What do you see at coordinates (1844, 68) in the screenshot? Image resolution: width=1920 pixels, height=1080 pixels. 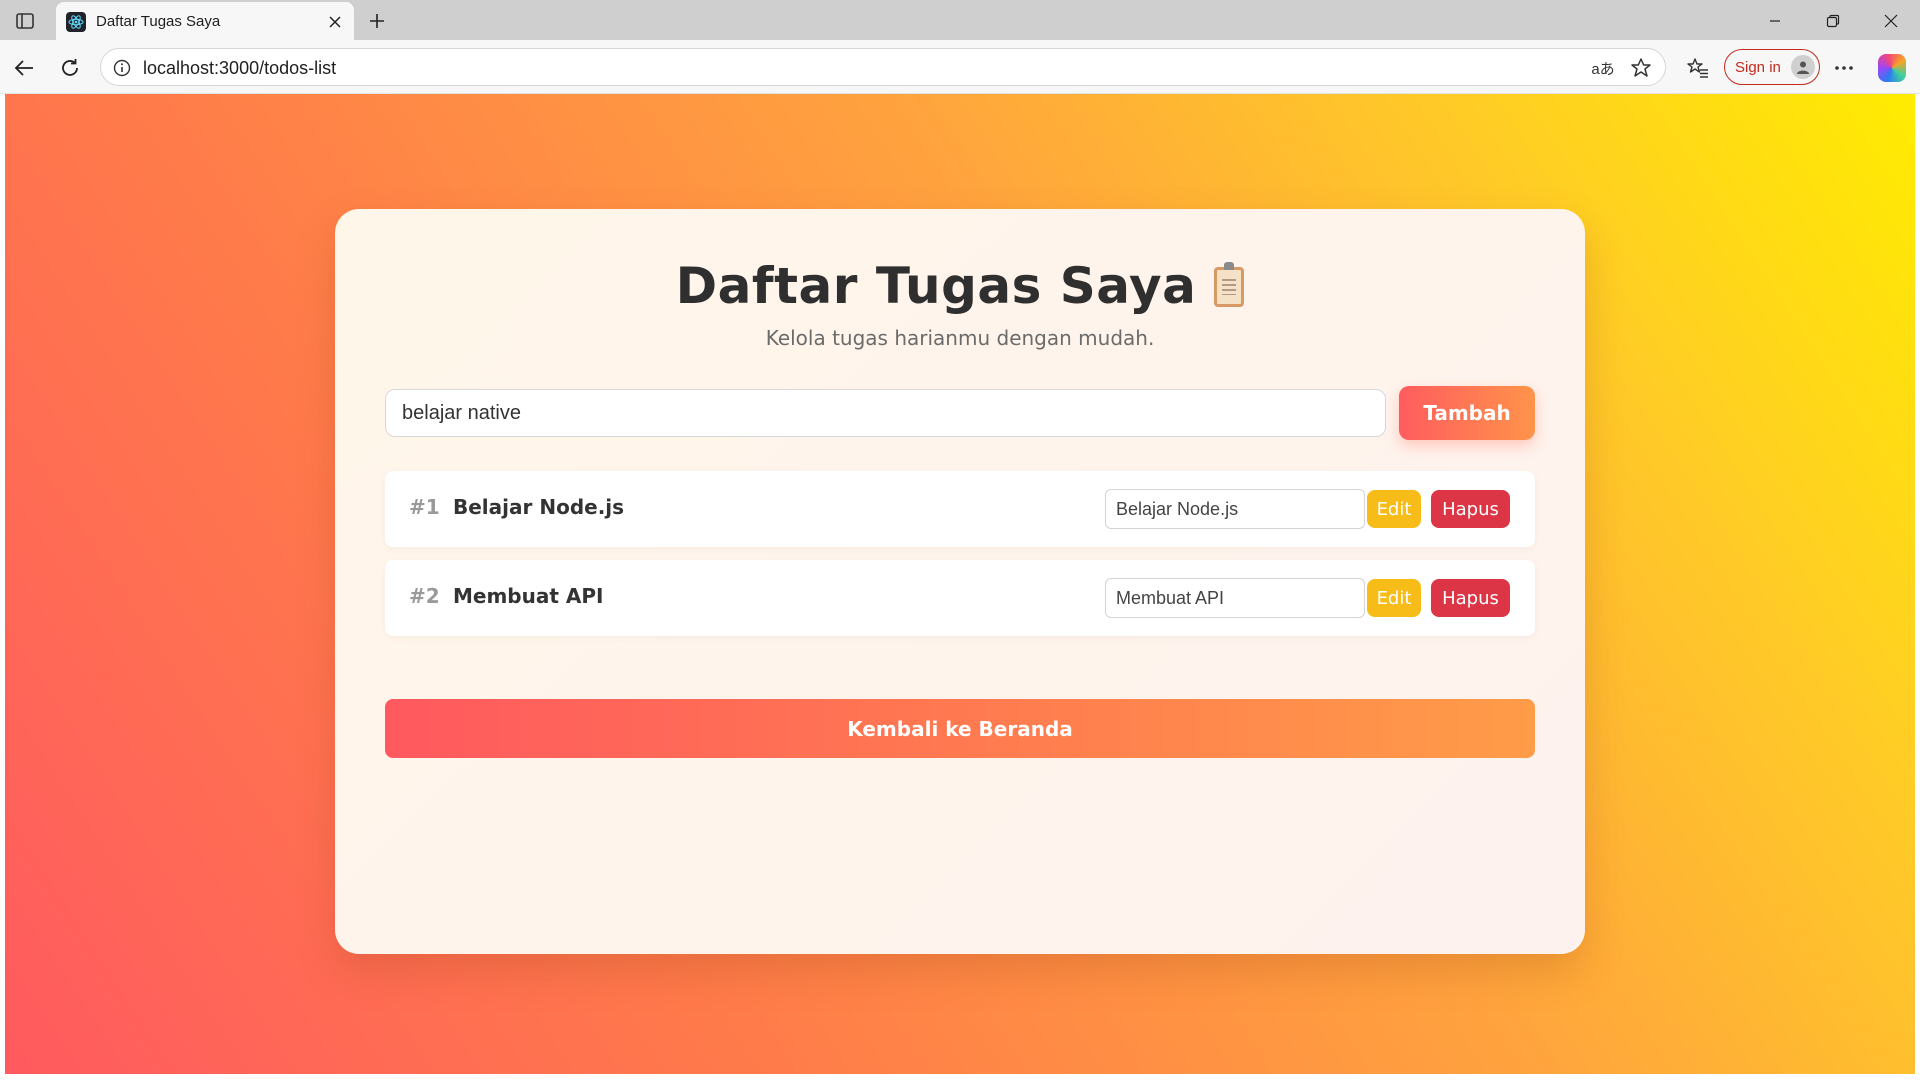 I see `more-menu-icon` at bounding box center [1844, 68].